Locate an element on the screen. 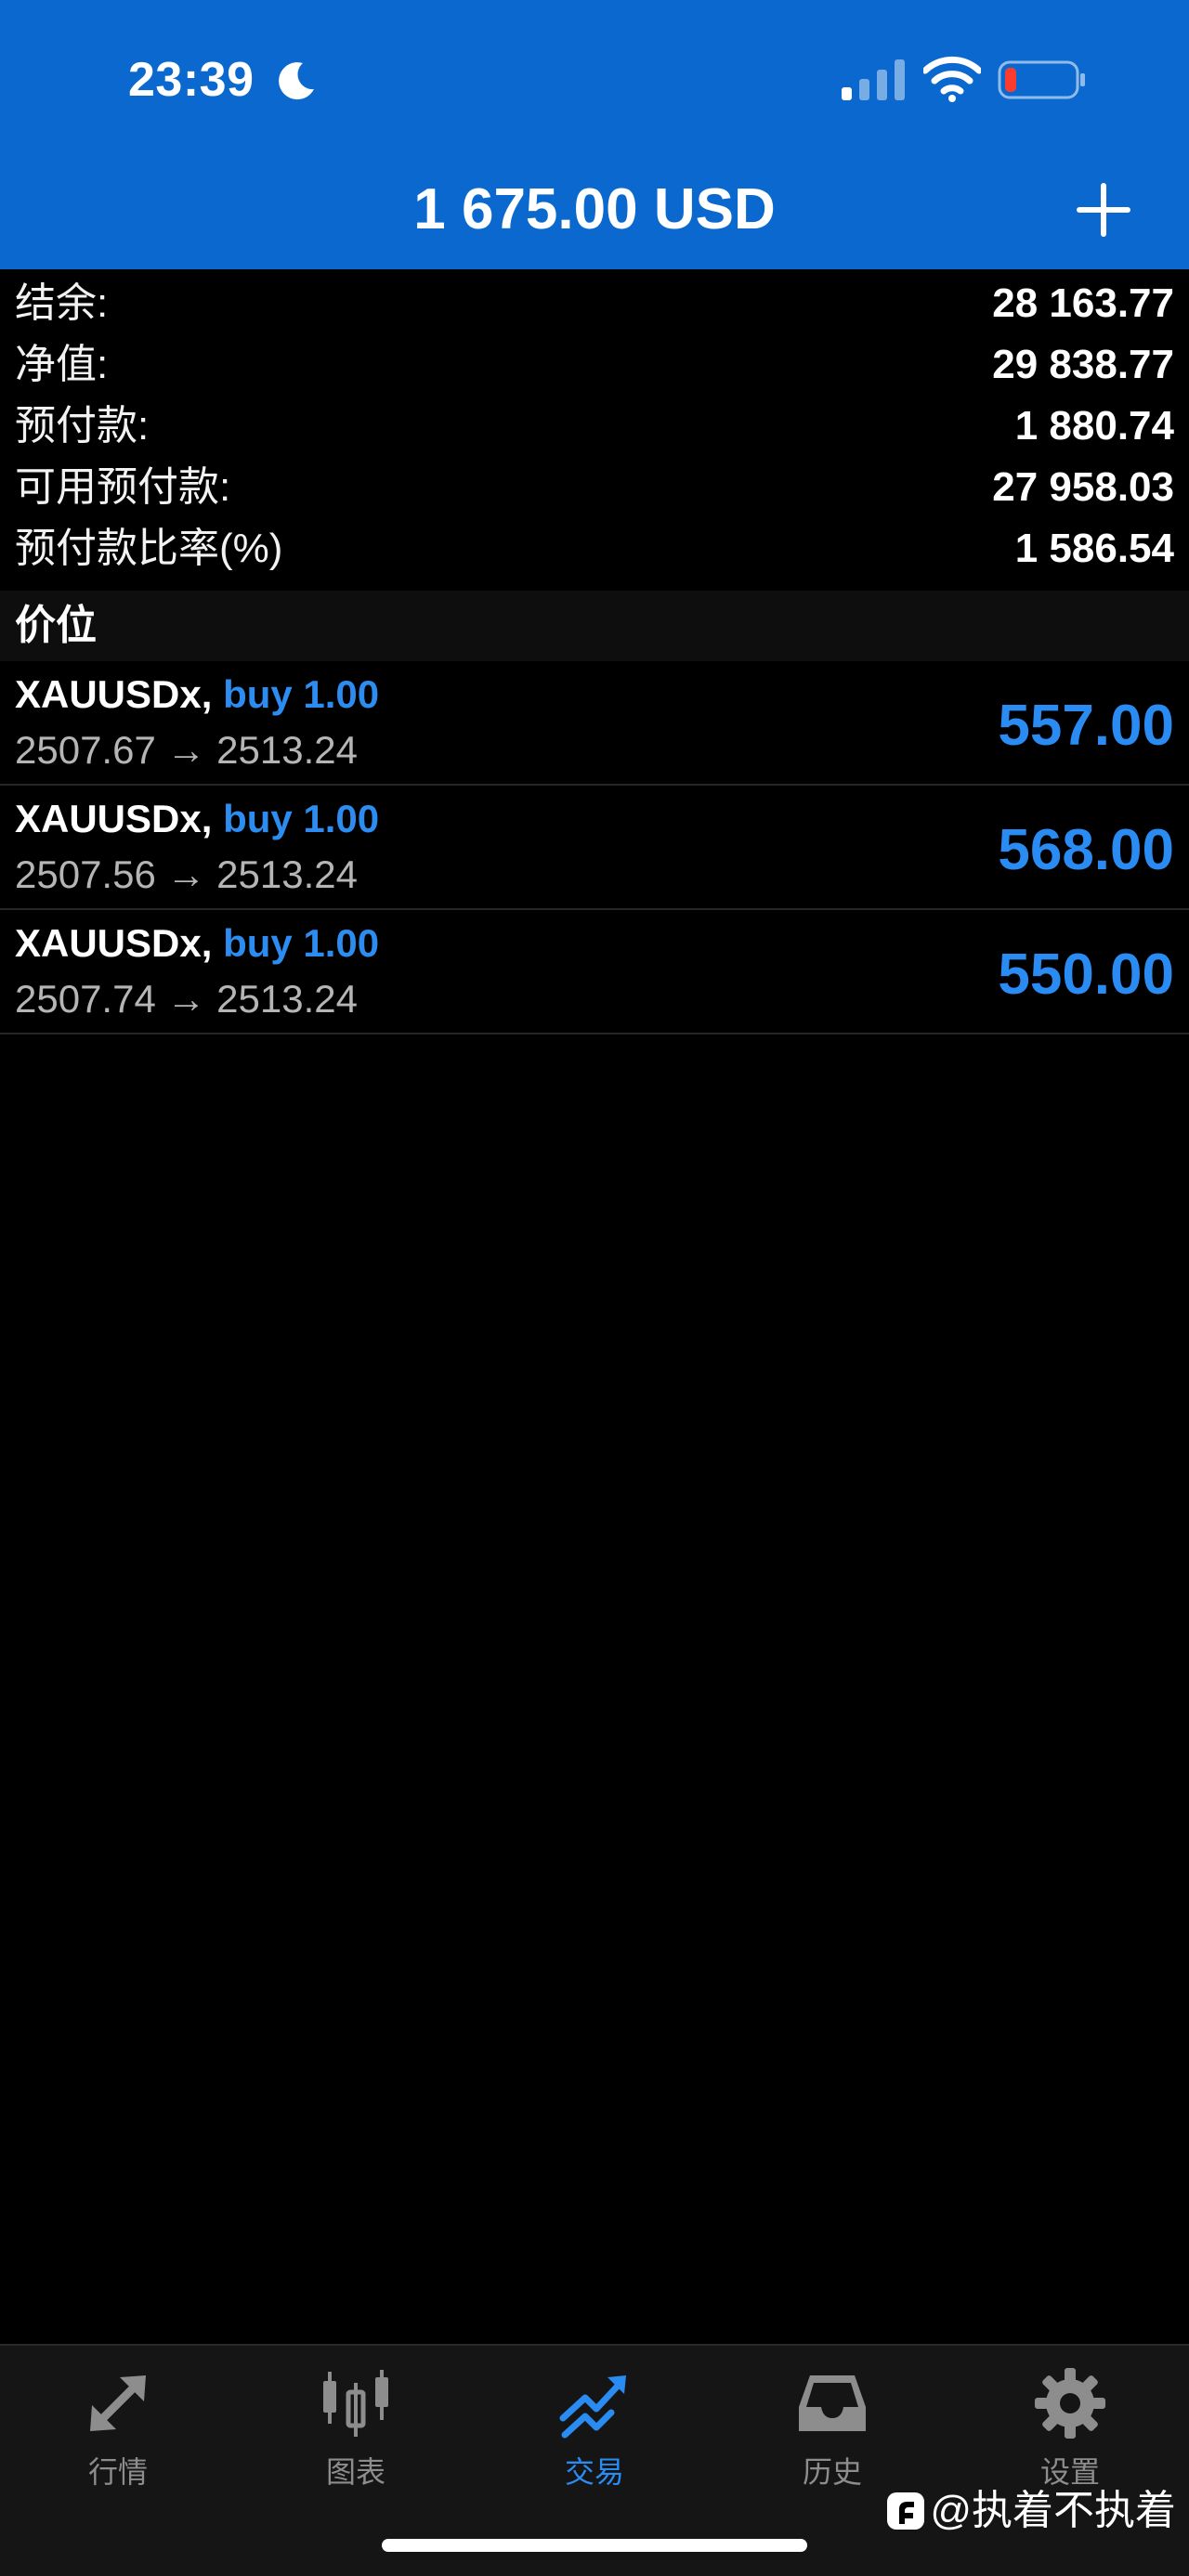 This screenshot has width=1189, height=2576. summary-row-margin-level: 预付款比率(%) 1 586.54 is located at coordinates (594, 548).